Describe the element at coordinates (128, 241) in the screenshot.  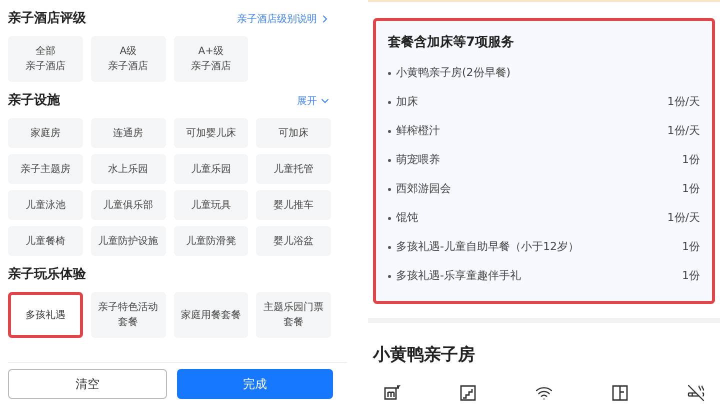
I see `filter-option: 儿童防护设施` at that location.